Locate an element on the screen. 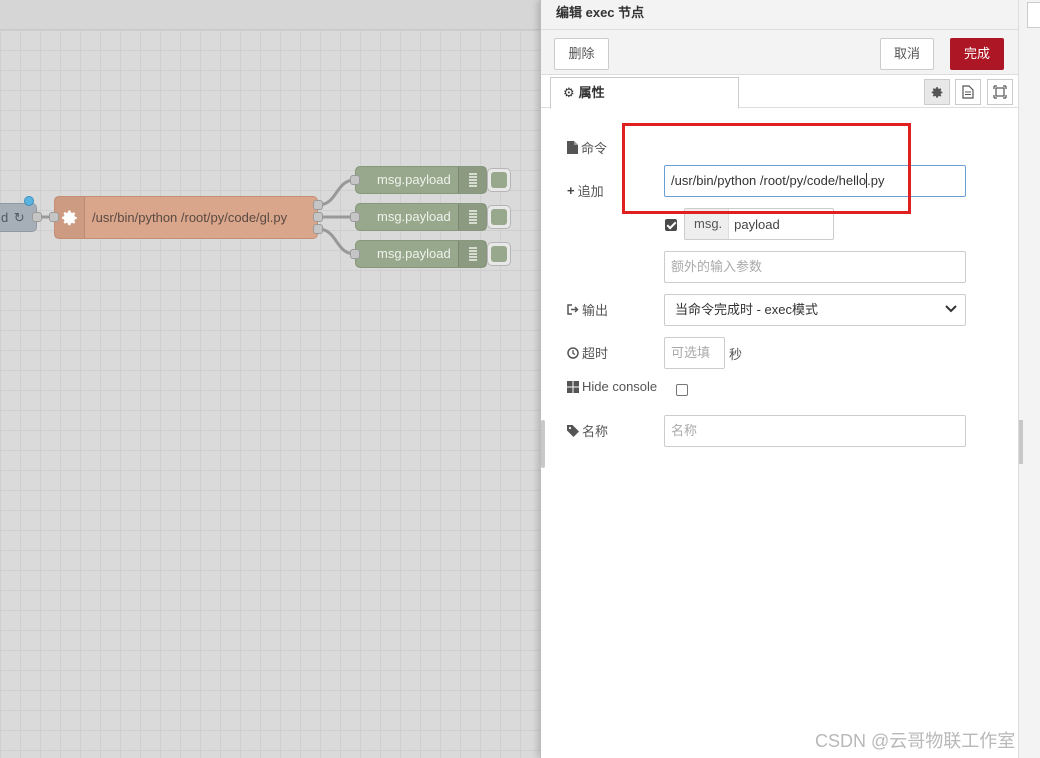 The height and width of the screenshot is (758, 1040). timeout-unit: 秒 is located at coordinates (736, 354).